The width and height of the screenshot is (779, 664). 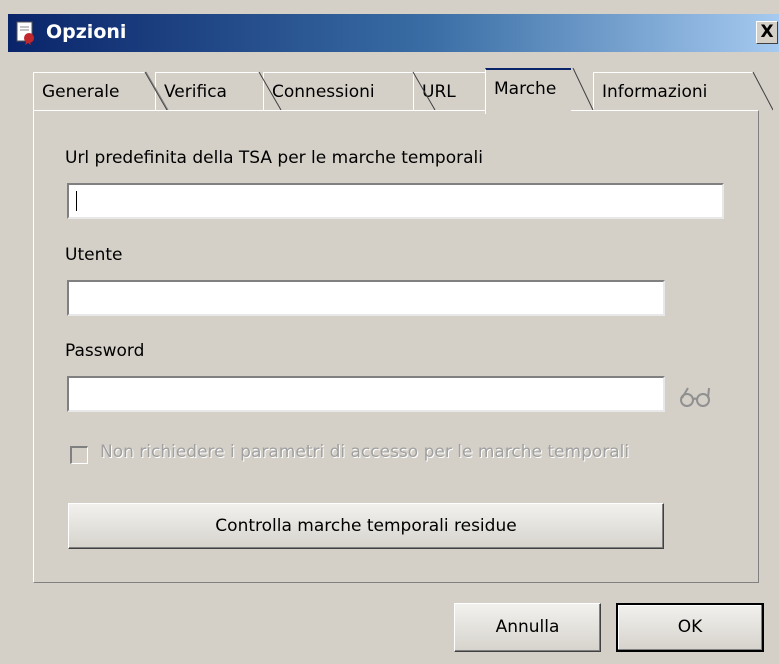 I want to click on tab-marche: Marche, so click(x=528, y=91).